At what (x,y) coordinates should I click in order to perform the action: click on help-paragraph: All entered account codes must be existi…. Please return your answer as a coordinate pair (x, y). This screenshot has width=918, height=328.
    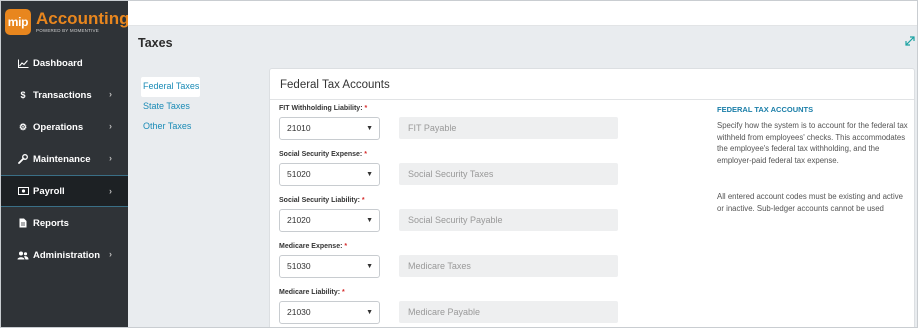
    Looking at the image, I should click on (810, 202).